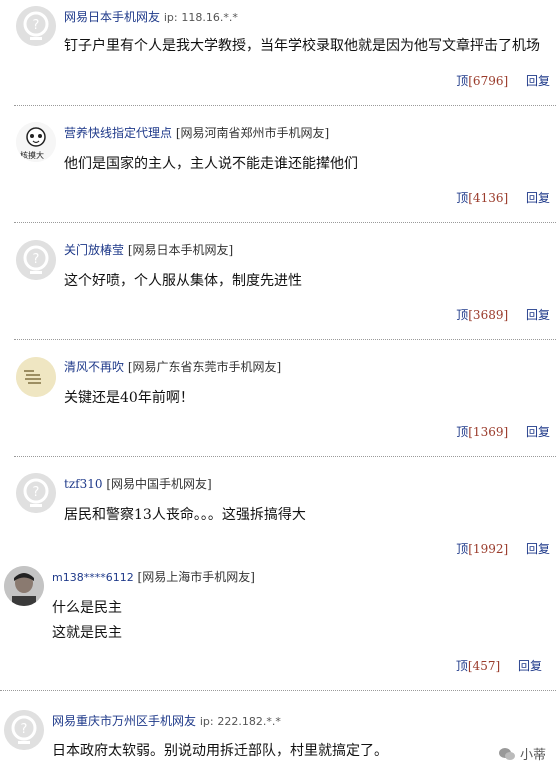 This screenshot has height=780, width=556. I want to click on username-link: 营养快线指定代理点, so click(118, 133).